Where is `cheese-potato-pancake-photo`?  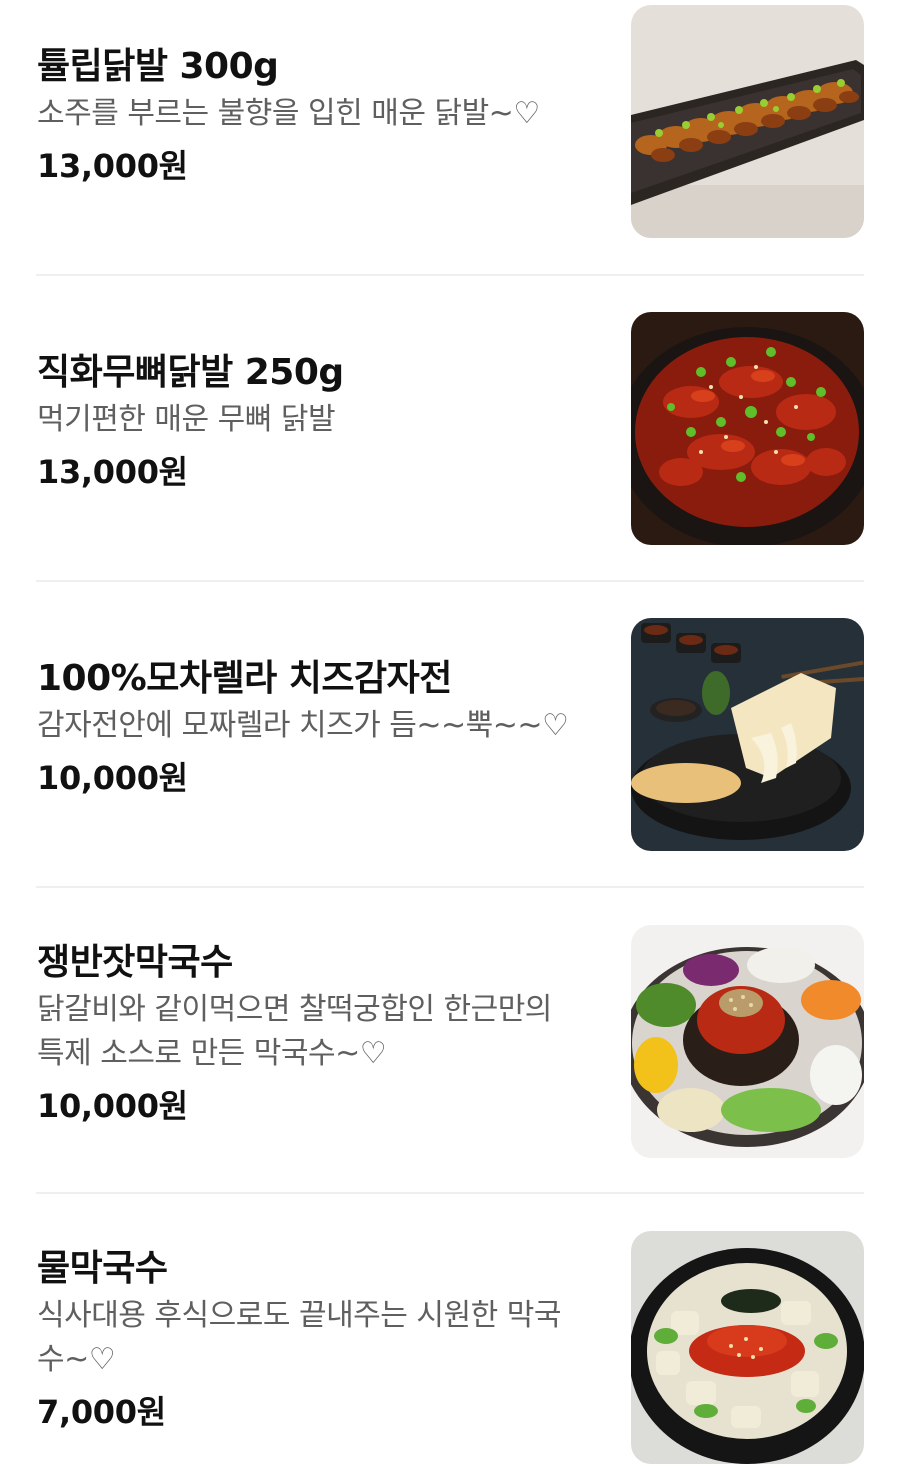
cheese-potato-pancake-photo is located at coordinates (747, 734).